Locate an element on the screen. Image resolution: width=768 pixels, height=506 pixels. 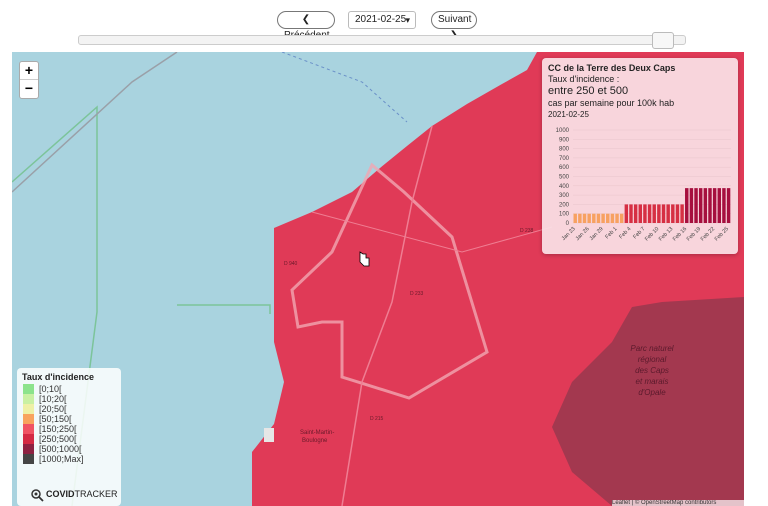
chart-y-tick-label: 1000 is located at coordinates (563, 131).